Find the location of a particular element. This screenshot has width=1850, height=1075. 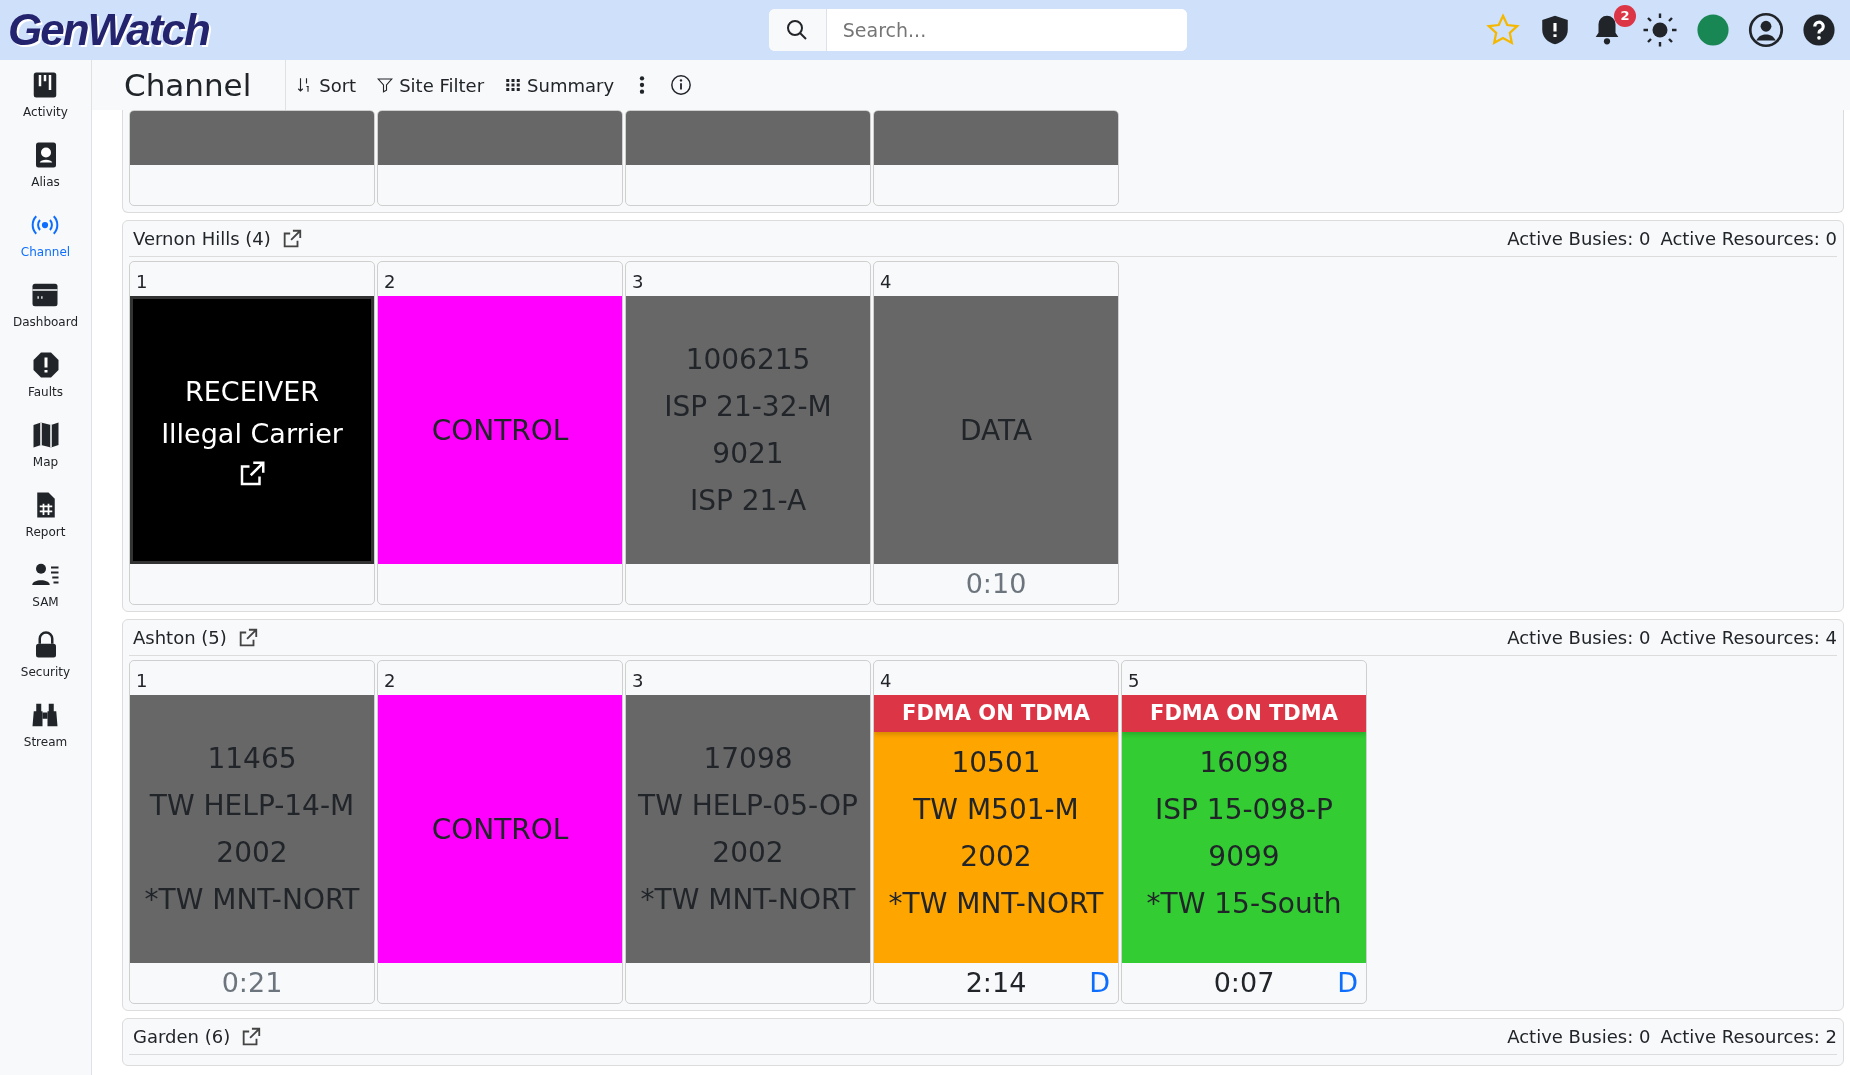

timer: 0:07 is located at coordinates (1244, 982).